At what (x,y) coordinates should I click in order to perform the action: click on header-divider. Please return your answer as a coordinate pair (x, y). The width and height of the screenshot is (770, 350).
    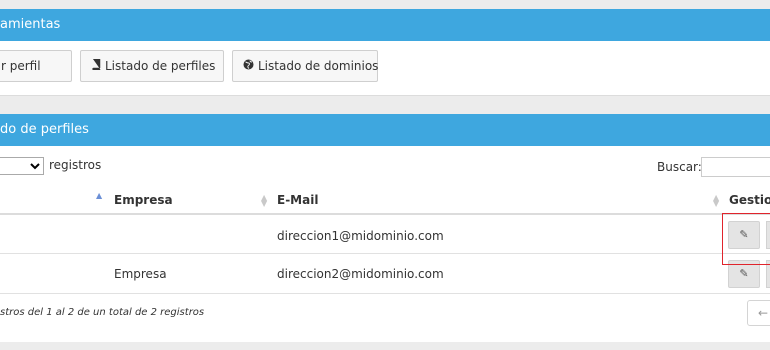
    Looking at the image, I should click on (385, 214).